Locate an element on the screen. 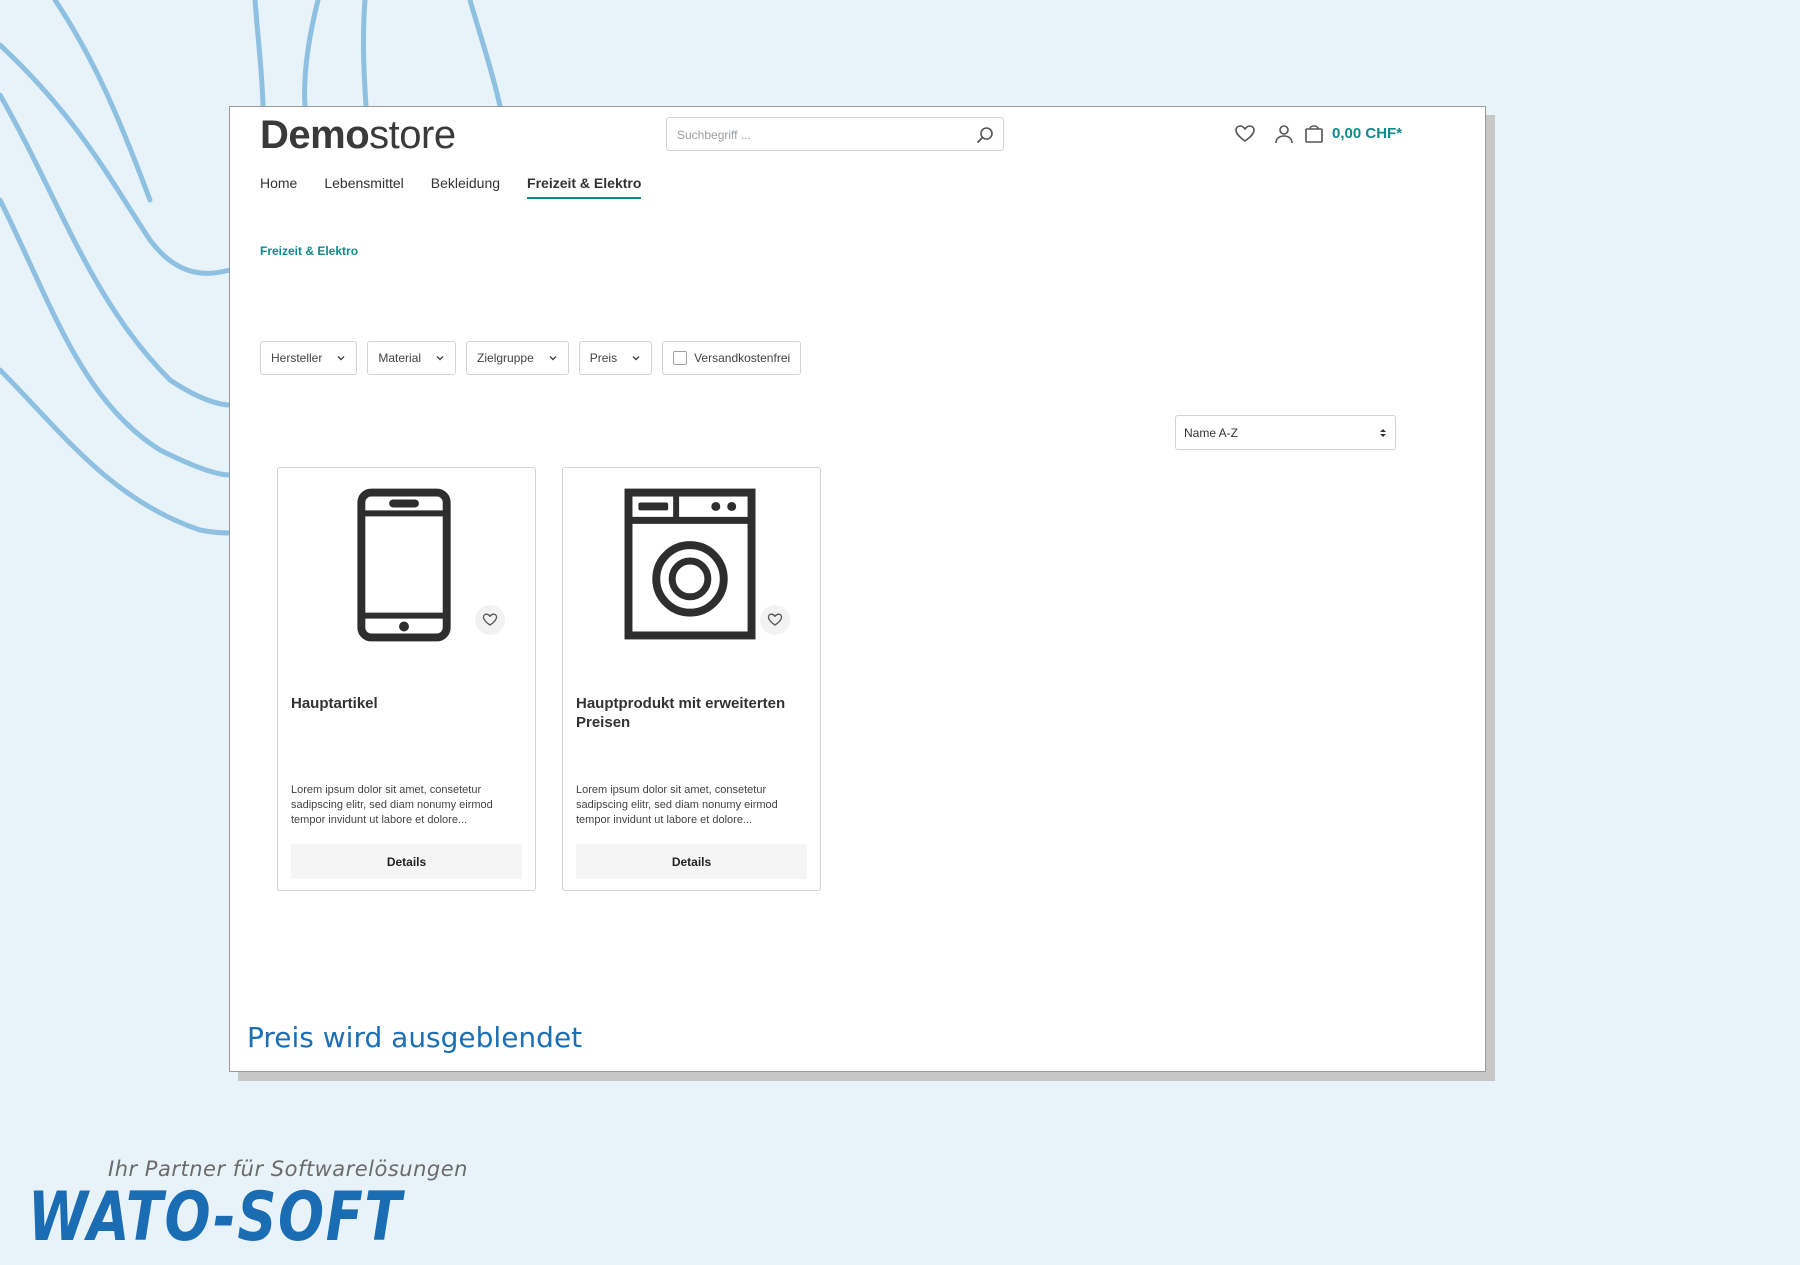 This screenshot has width=1800, height=1265. filter-label: Preis is located at coordinates (603, 358).